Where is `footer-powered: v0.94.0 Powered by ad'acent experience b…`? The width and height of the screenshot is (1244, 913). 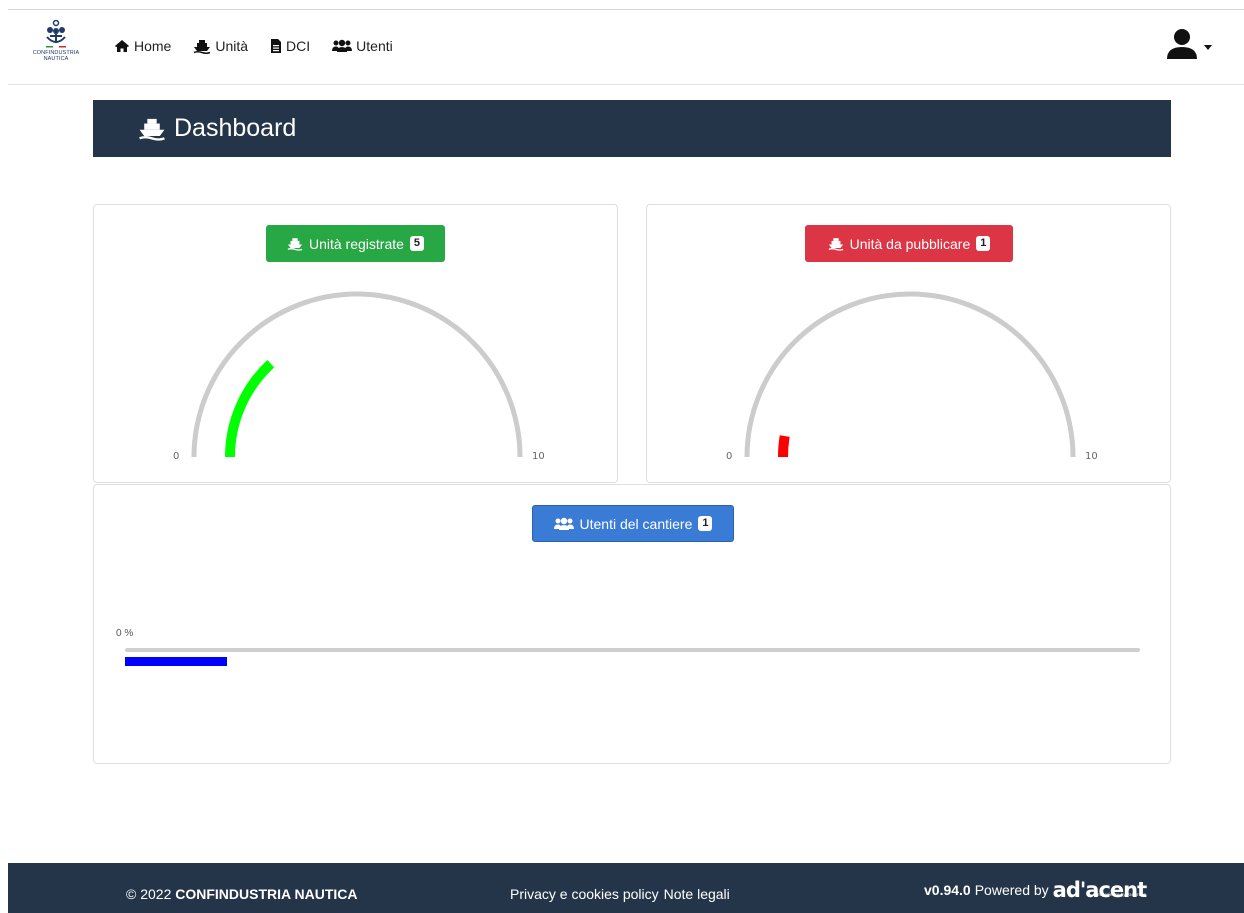
footer-powered: v0.94.0 Powered by ad'acent experience b… is located at coordinates (1035, 890).